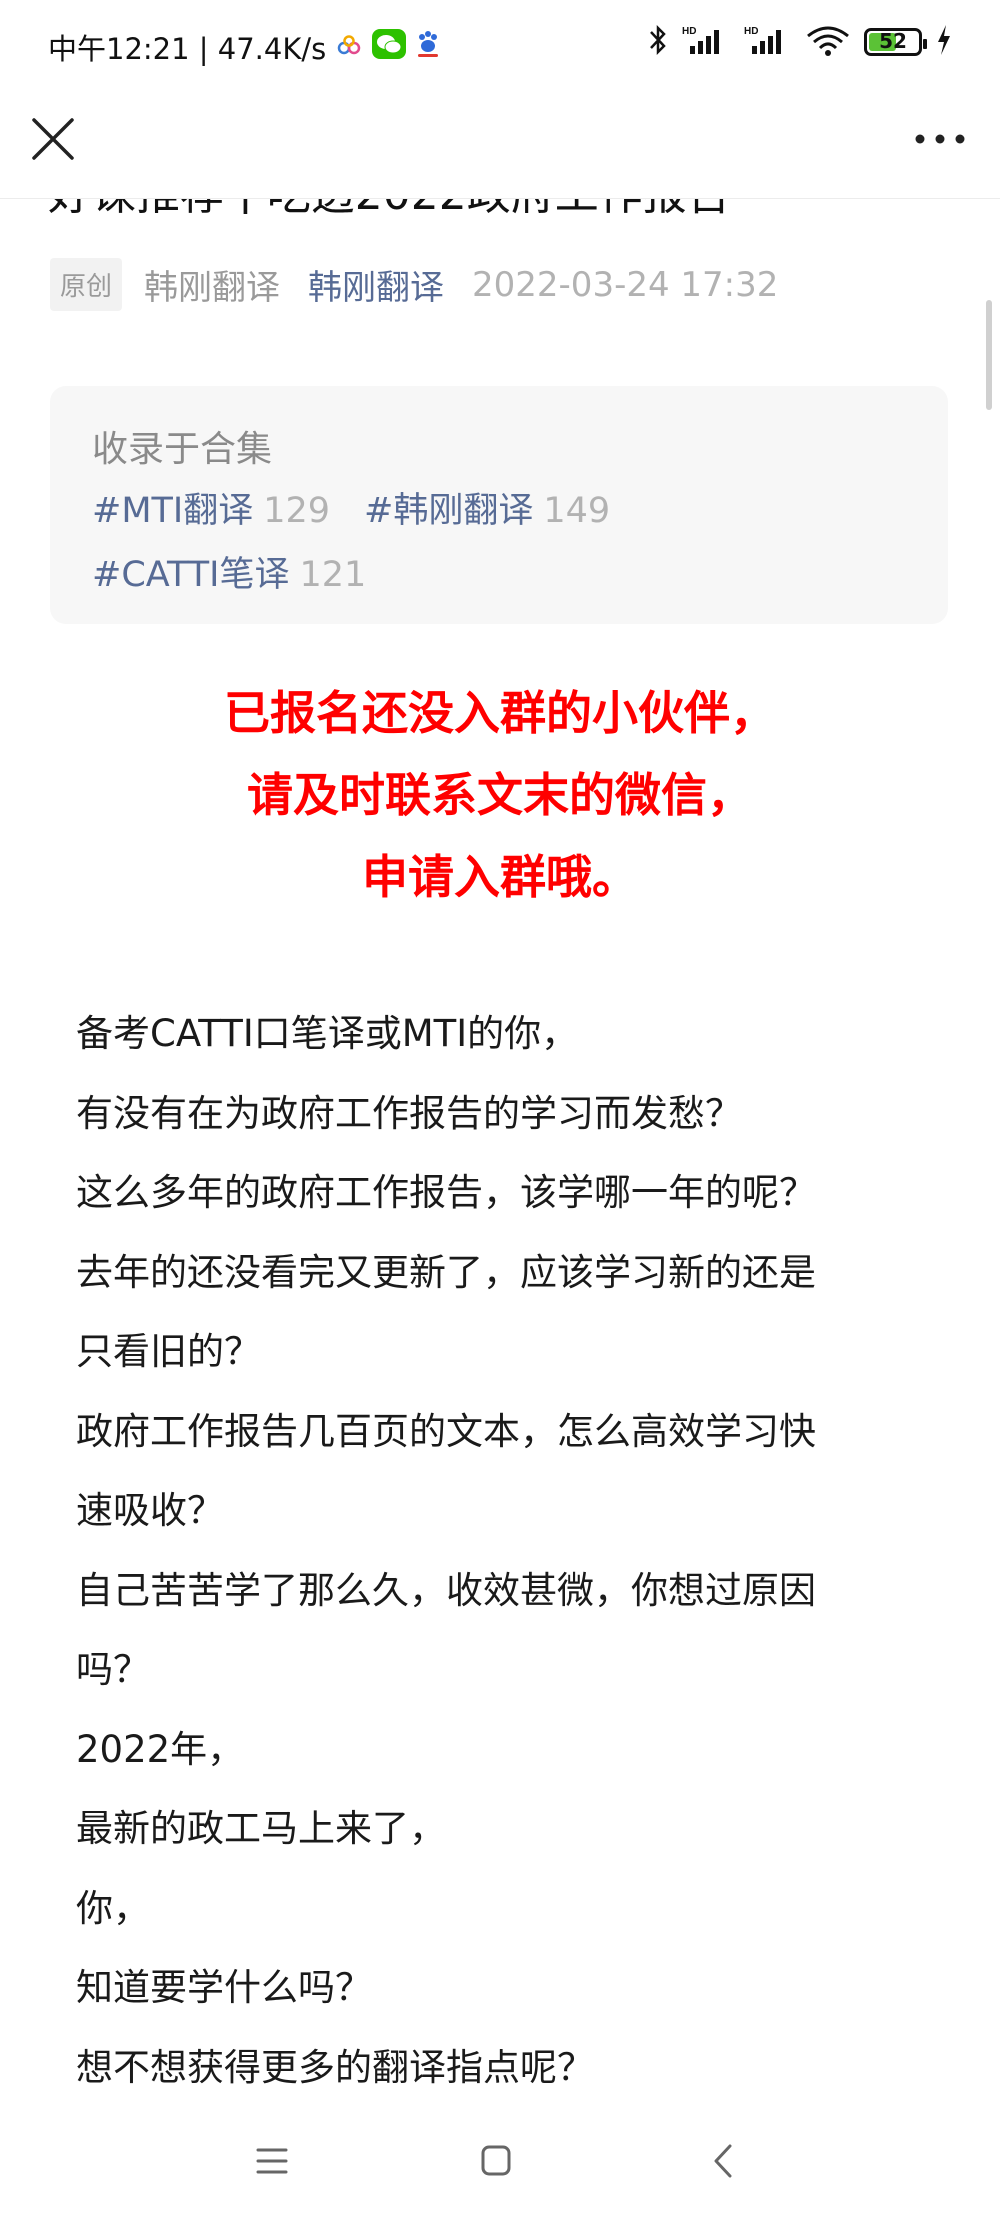 Image resolution: width=1000 pixels, height=2222 pixels. Describe the element at coordinates (446, 1272) in the screenshot. I see `body-line: 去年的还没看完又更新了，应该学习新的还是` at that location.